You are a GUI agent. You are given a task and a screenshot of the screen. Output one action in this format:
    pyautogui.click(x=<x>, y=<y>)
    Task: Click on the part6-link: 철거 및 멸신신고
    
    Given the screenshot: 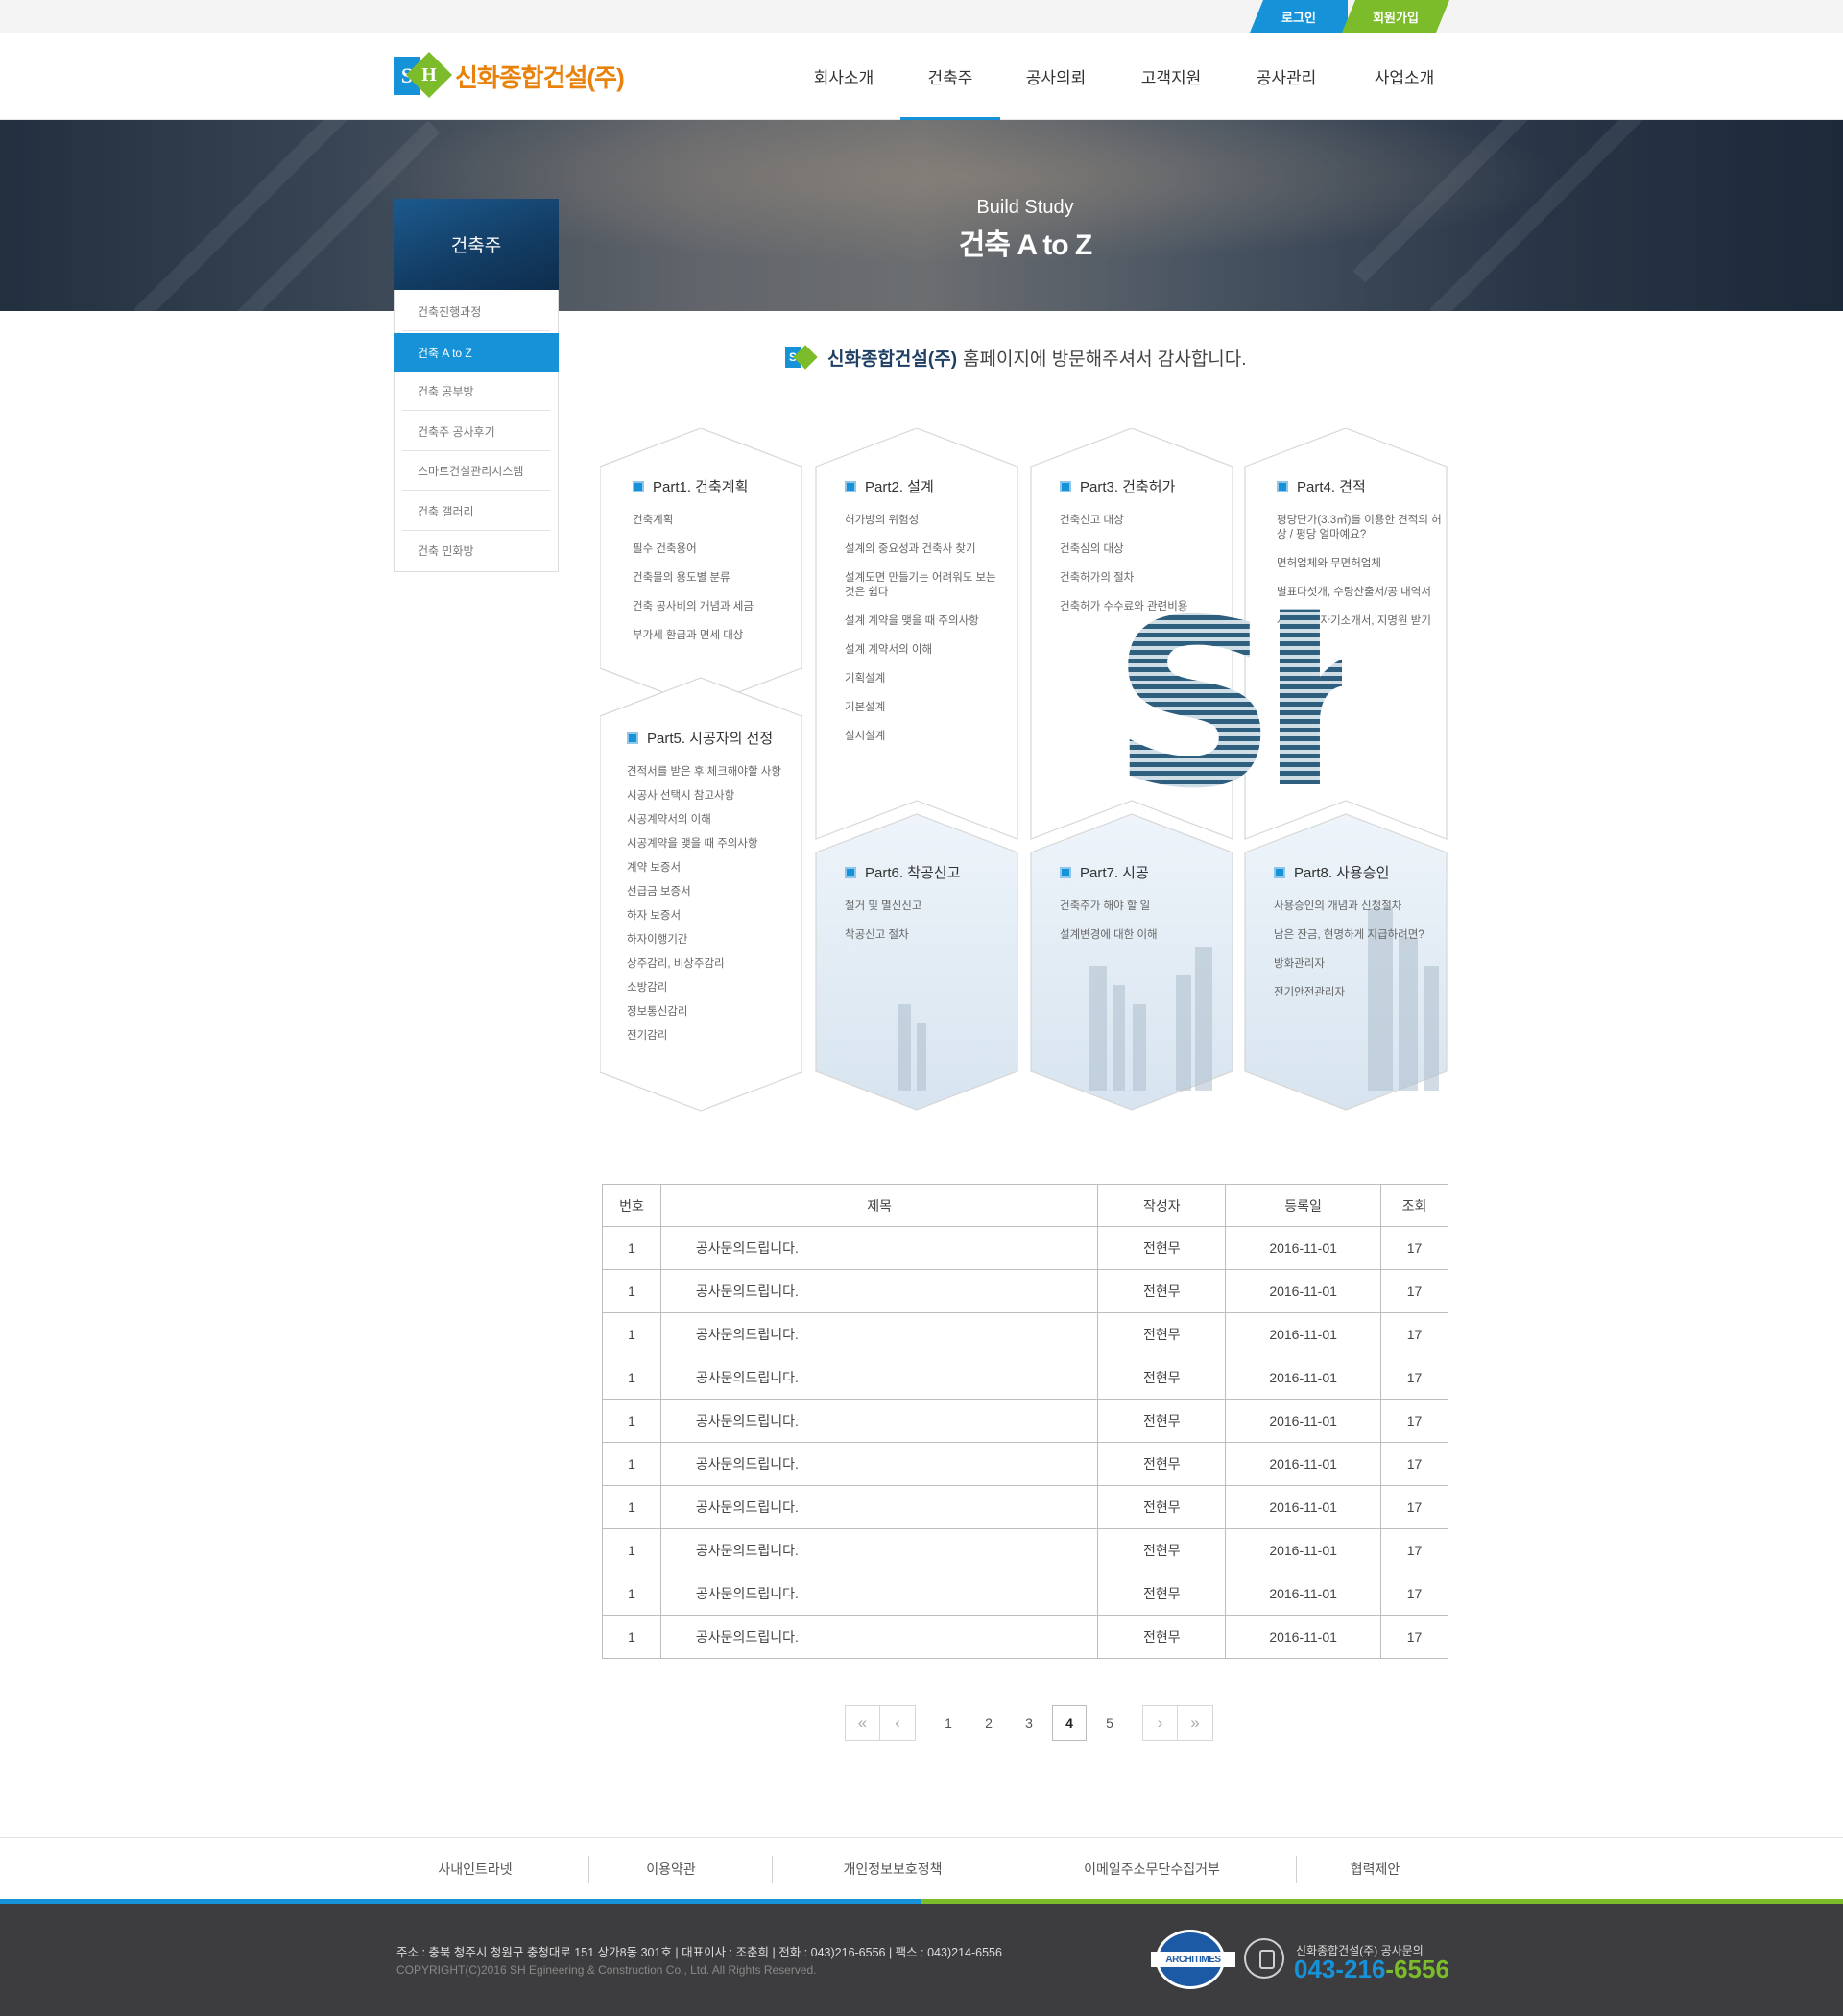 What is the action you would take?
    pyautogui.click(x=921, y=907)
    